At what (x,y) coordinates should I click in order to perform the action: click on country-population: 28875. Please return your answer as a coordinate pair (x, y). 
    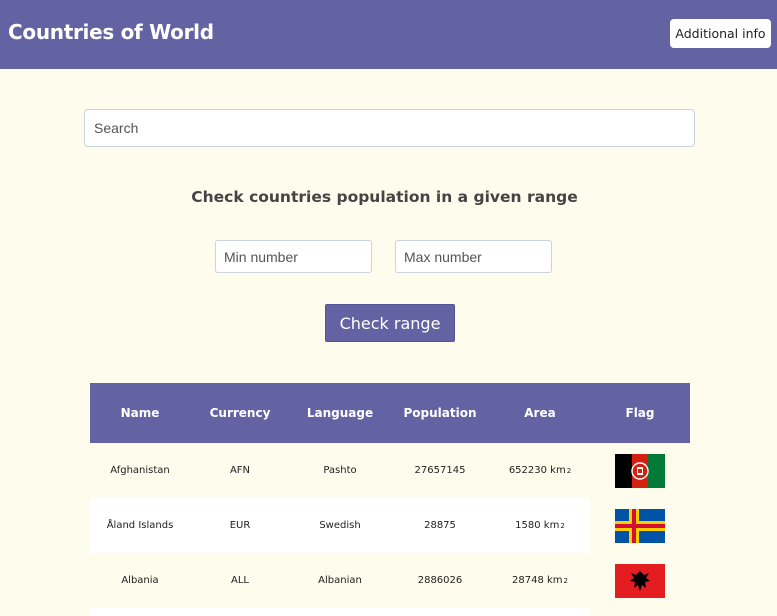
    Looking at the image, I should click on (440, 525).